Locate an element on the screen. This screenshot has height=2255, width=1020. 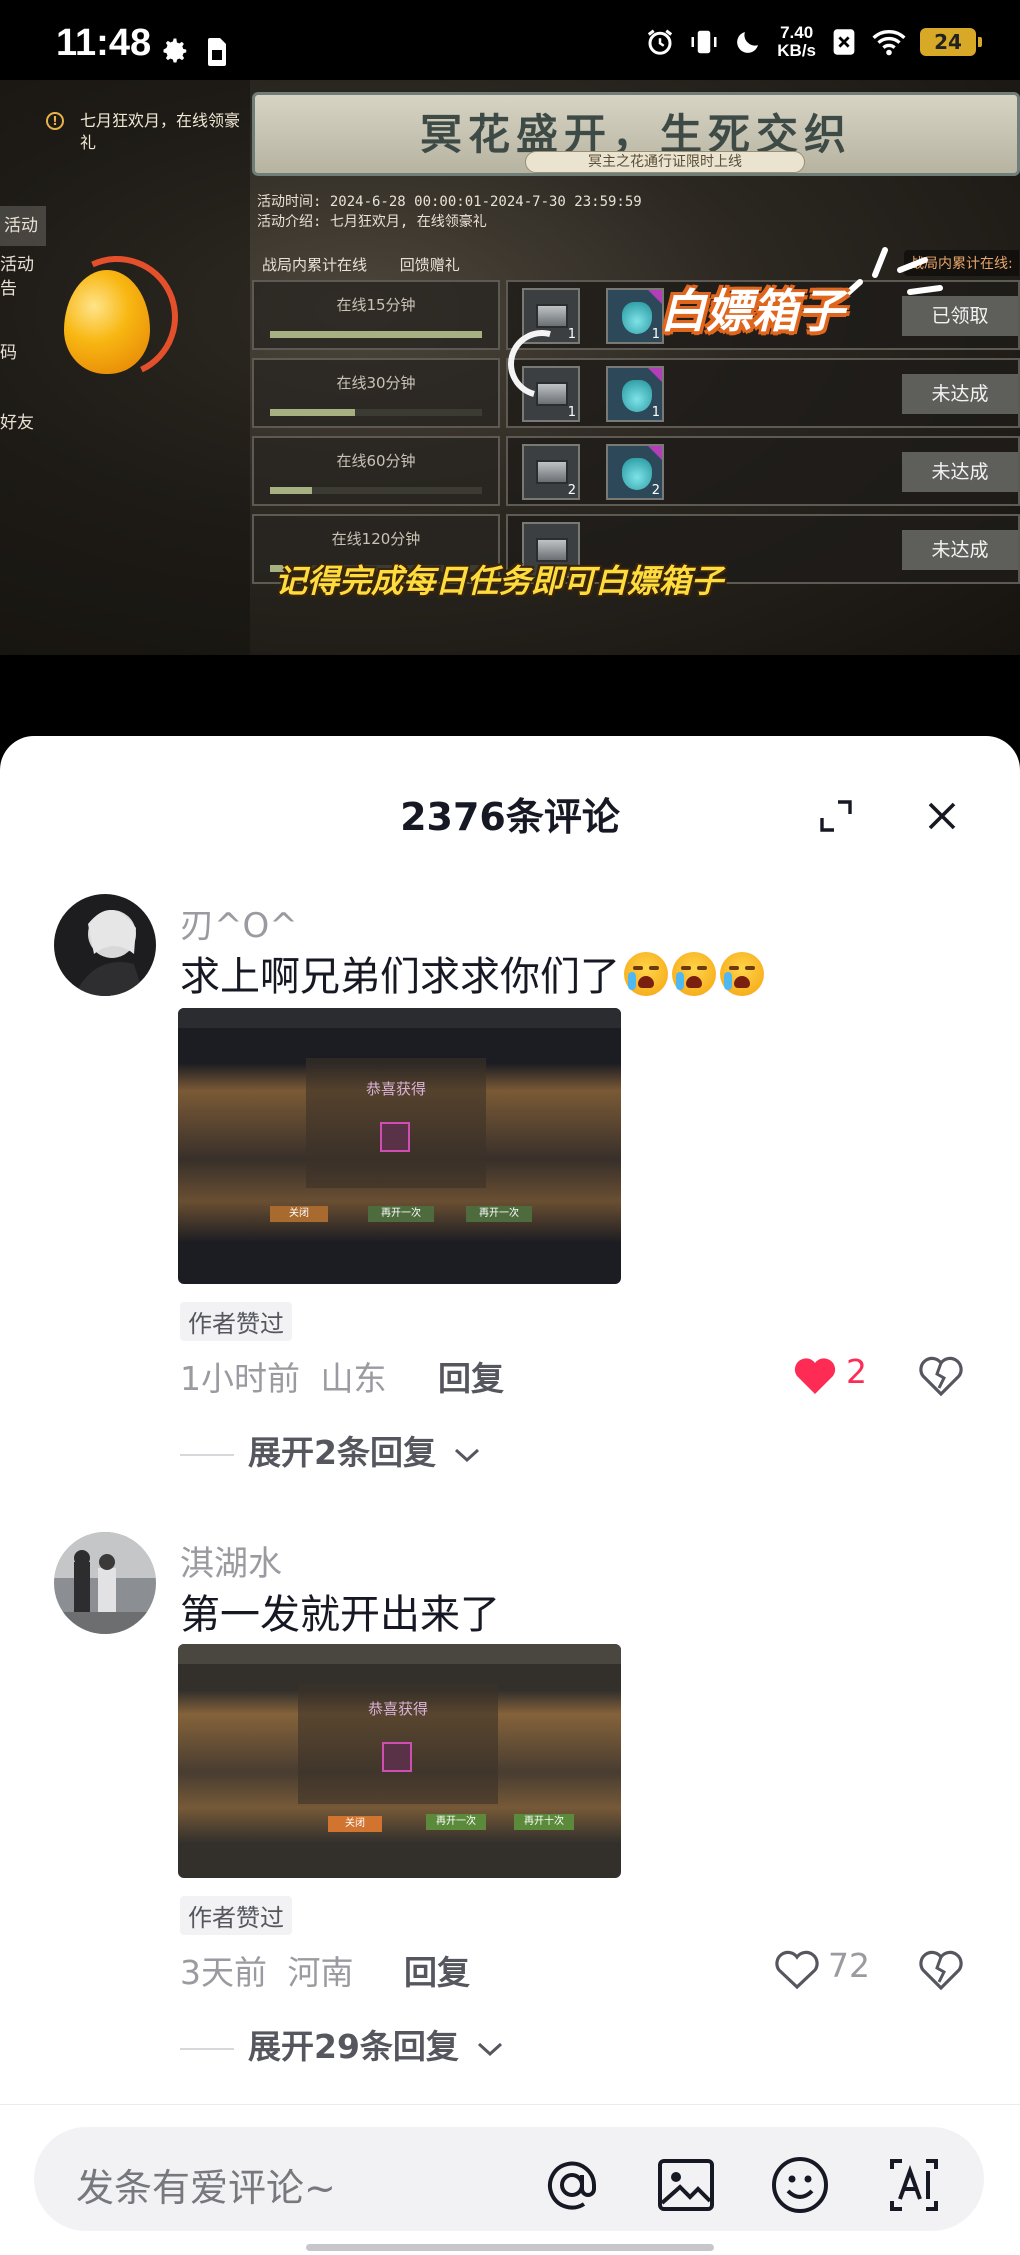
home-indicator is located at coordinates (510, 2247).